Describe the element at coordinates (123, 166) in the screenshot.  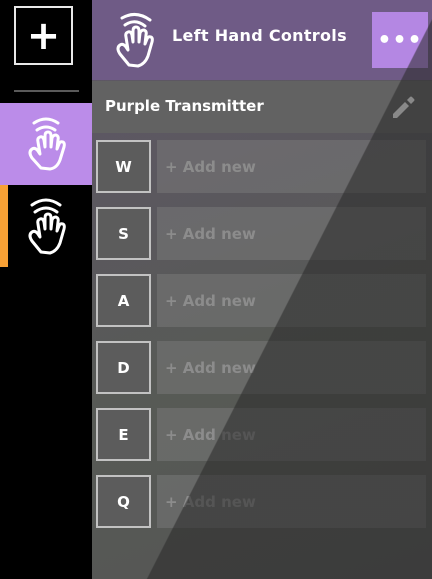
I see `key-label: W` at that location.